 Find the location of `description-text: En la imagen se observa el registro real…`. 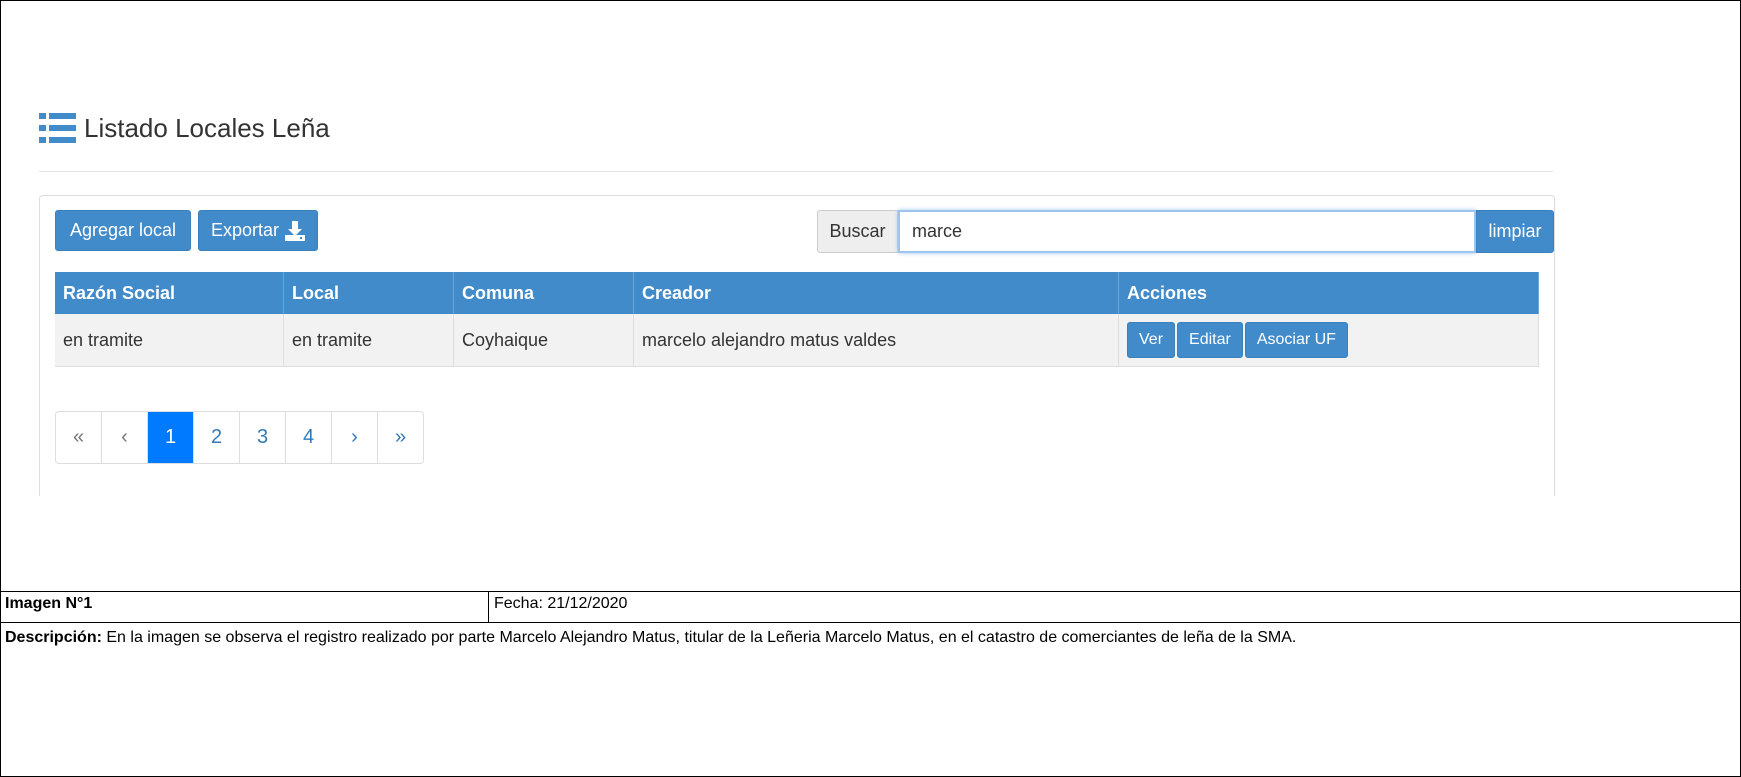

description-text: En la imagen se observa el registro real… is located at coordinates (699, 637).